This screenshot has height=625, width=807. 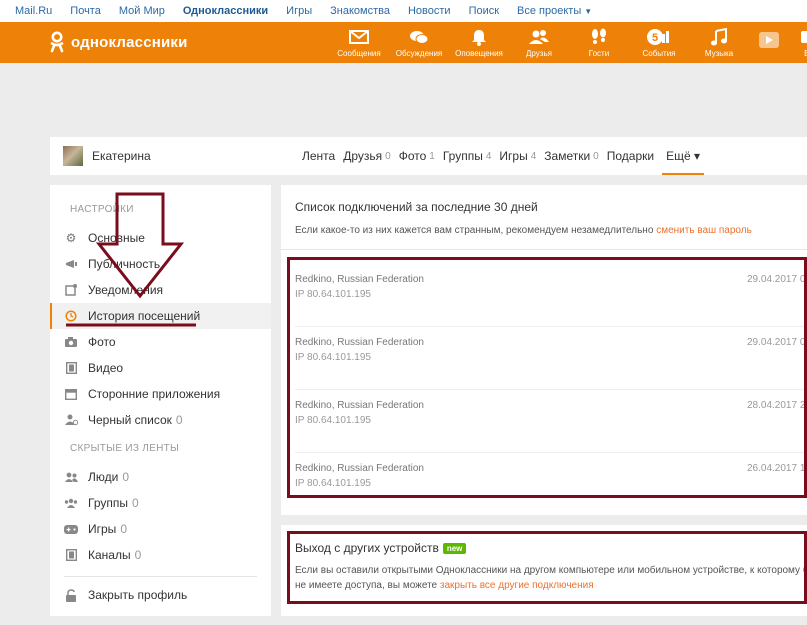 I want to click on film-icon, so click(x=71, y=368).